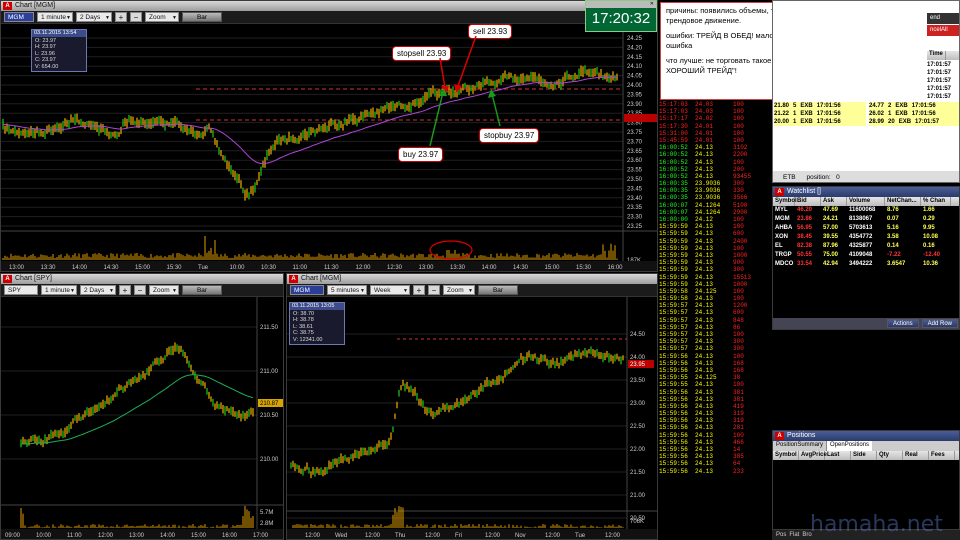 The height and width of the screenshot is (540, 960). Describe the element at coordinates (942, 455) in the screenshot. I see `column-header: Fees` at that location.